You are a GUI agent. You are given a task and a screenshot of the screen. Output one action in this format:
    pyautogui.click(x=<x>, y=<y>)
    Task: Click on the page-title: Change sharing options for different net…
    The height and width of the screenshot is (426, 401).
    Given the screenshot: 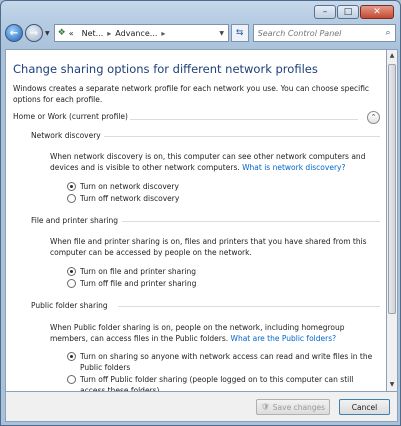 What is the action you would take?
    pyautogui.click(x=165, y=69)
    